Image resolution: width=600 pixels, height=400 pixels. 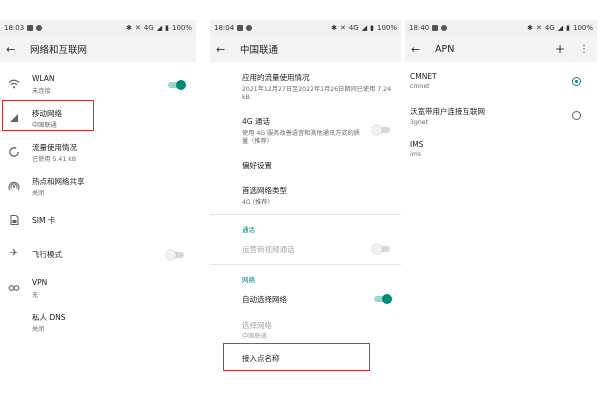 I want to click on apn-name: 沃宽带用户连接互联网, so click(x=447, y=111).